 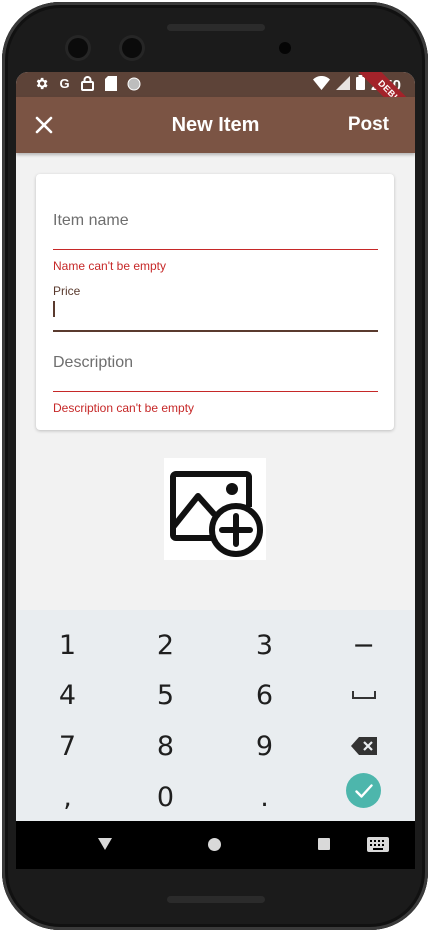 I want to click on post-button: Post, so click(x=368, y=125).